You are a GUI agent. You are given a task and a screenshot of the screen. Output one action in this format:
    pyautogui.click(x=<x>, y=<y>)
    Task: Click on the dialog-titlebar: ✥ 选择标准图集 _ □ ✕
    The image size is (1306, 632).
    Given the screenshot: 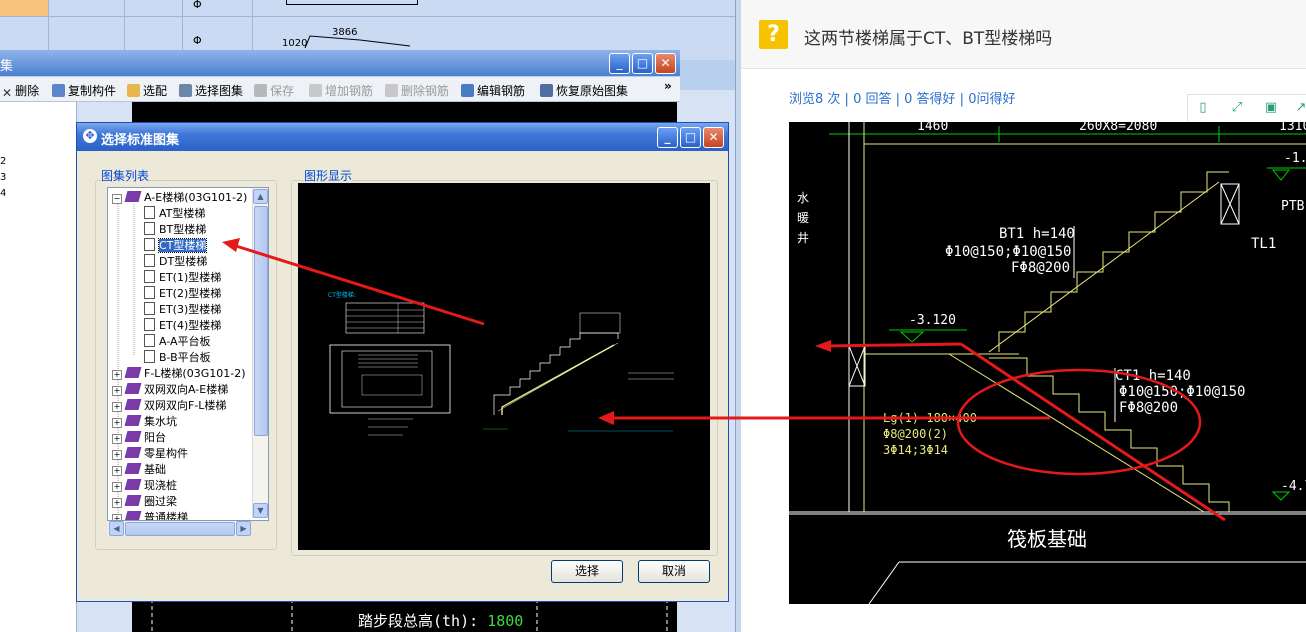 What is the action you would take?
    pyautogui.click(x=402, y=137)
    